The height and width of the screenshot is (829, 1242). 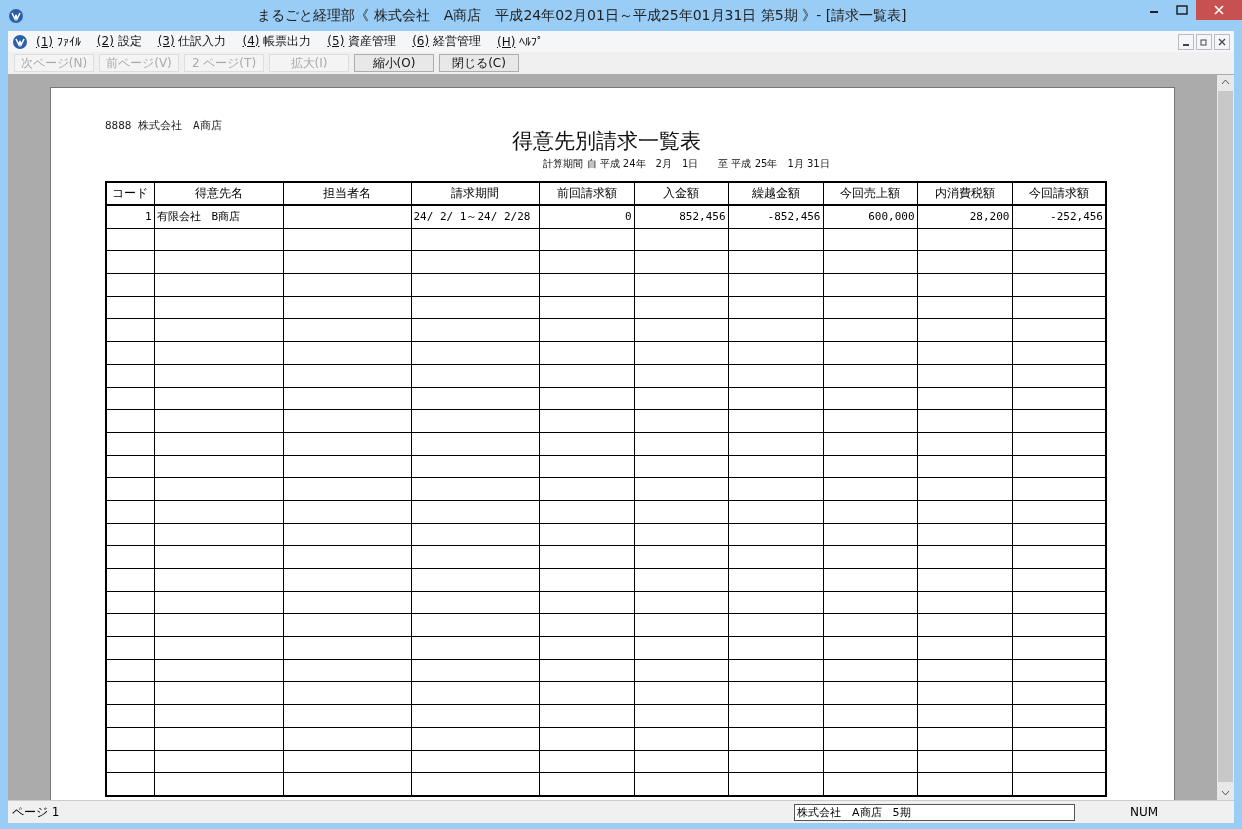 What do you see at coordinates (130, 193) in the screenshot?
I see `column-header: コード` at bounding box center [130, 193].